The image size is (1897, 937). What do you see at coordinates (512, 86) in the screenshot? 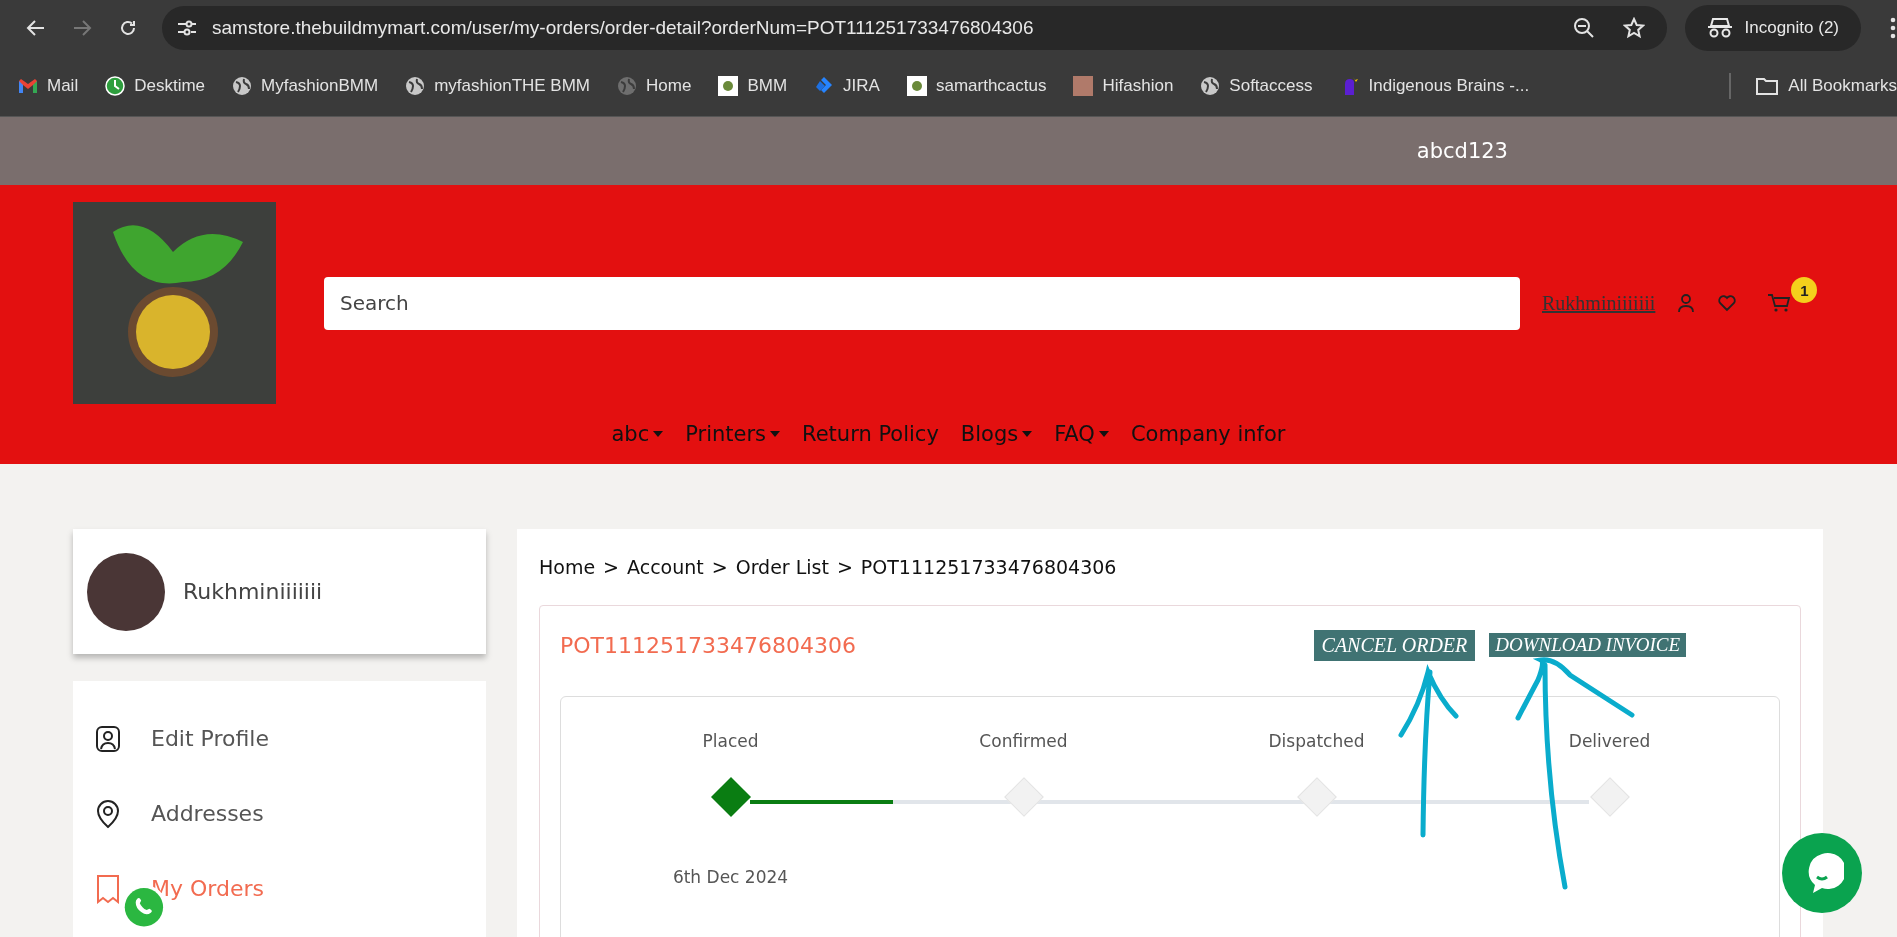
I see `bookmark-link: myfashionTHE BMM` at bounding box center [512, 86].